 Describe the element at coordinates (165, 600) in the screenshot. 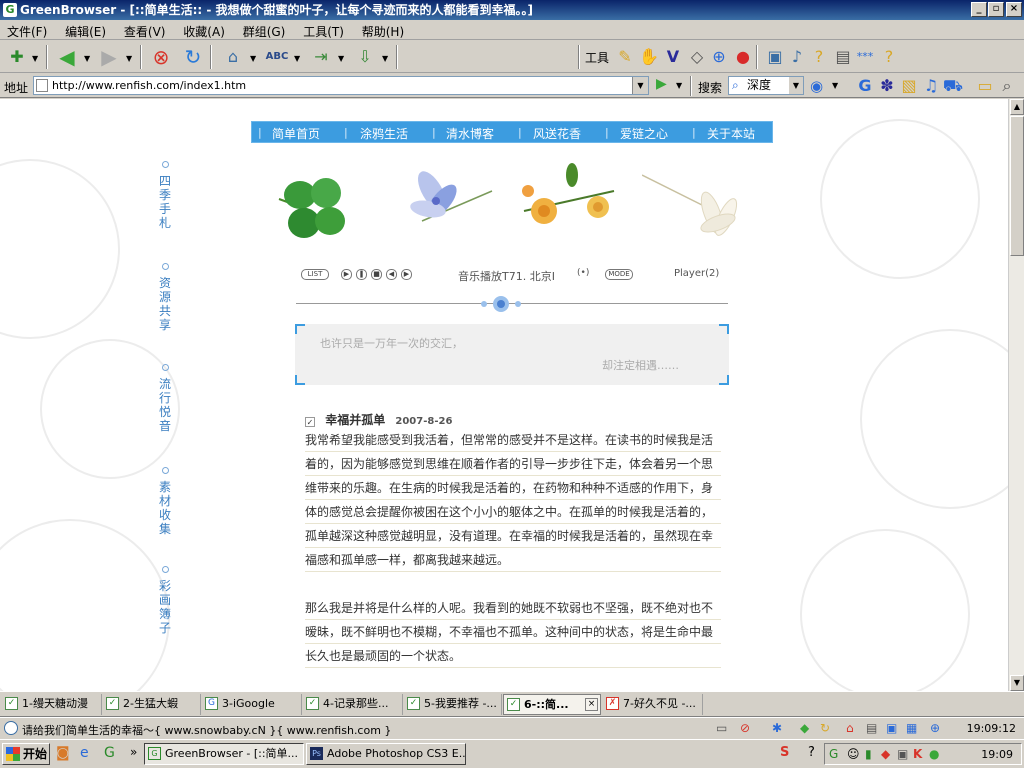

I see `left-nav-item: 彩画簿子` at that location.